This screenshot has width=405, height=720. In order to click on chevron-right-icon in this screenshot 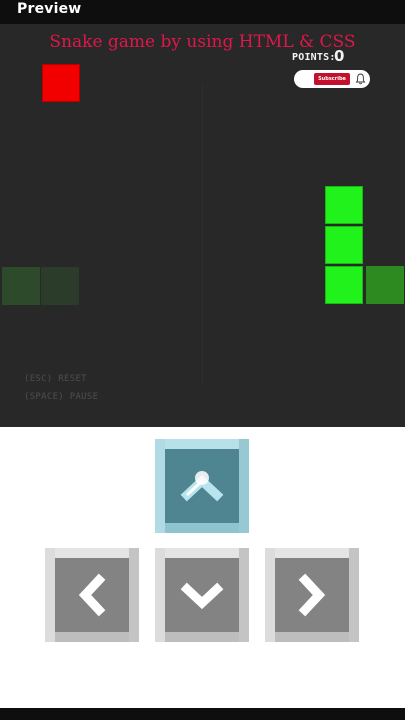, I will do `click(312, 595)`.